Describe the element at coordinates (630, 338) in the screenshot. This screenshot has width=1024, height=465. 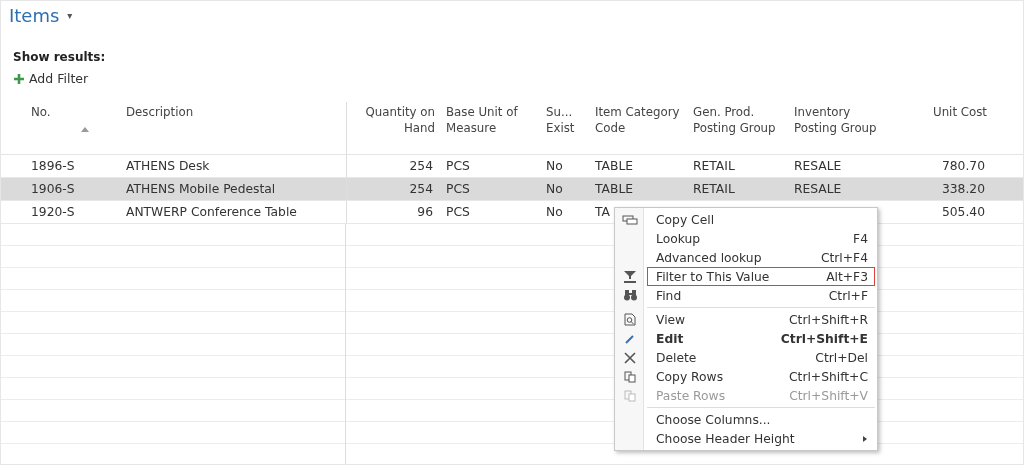
I see `pencil-icon` at that location.